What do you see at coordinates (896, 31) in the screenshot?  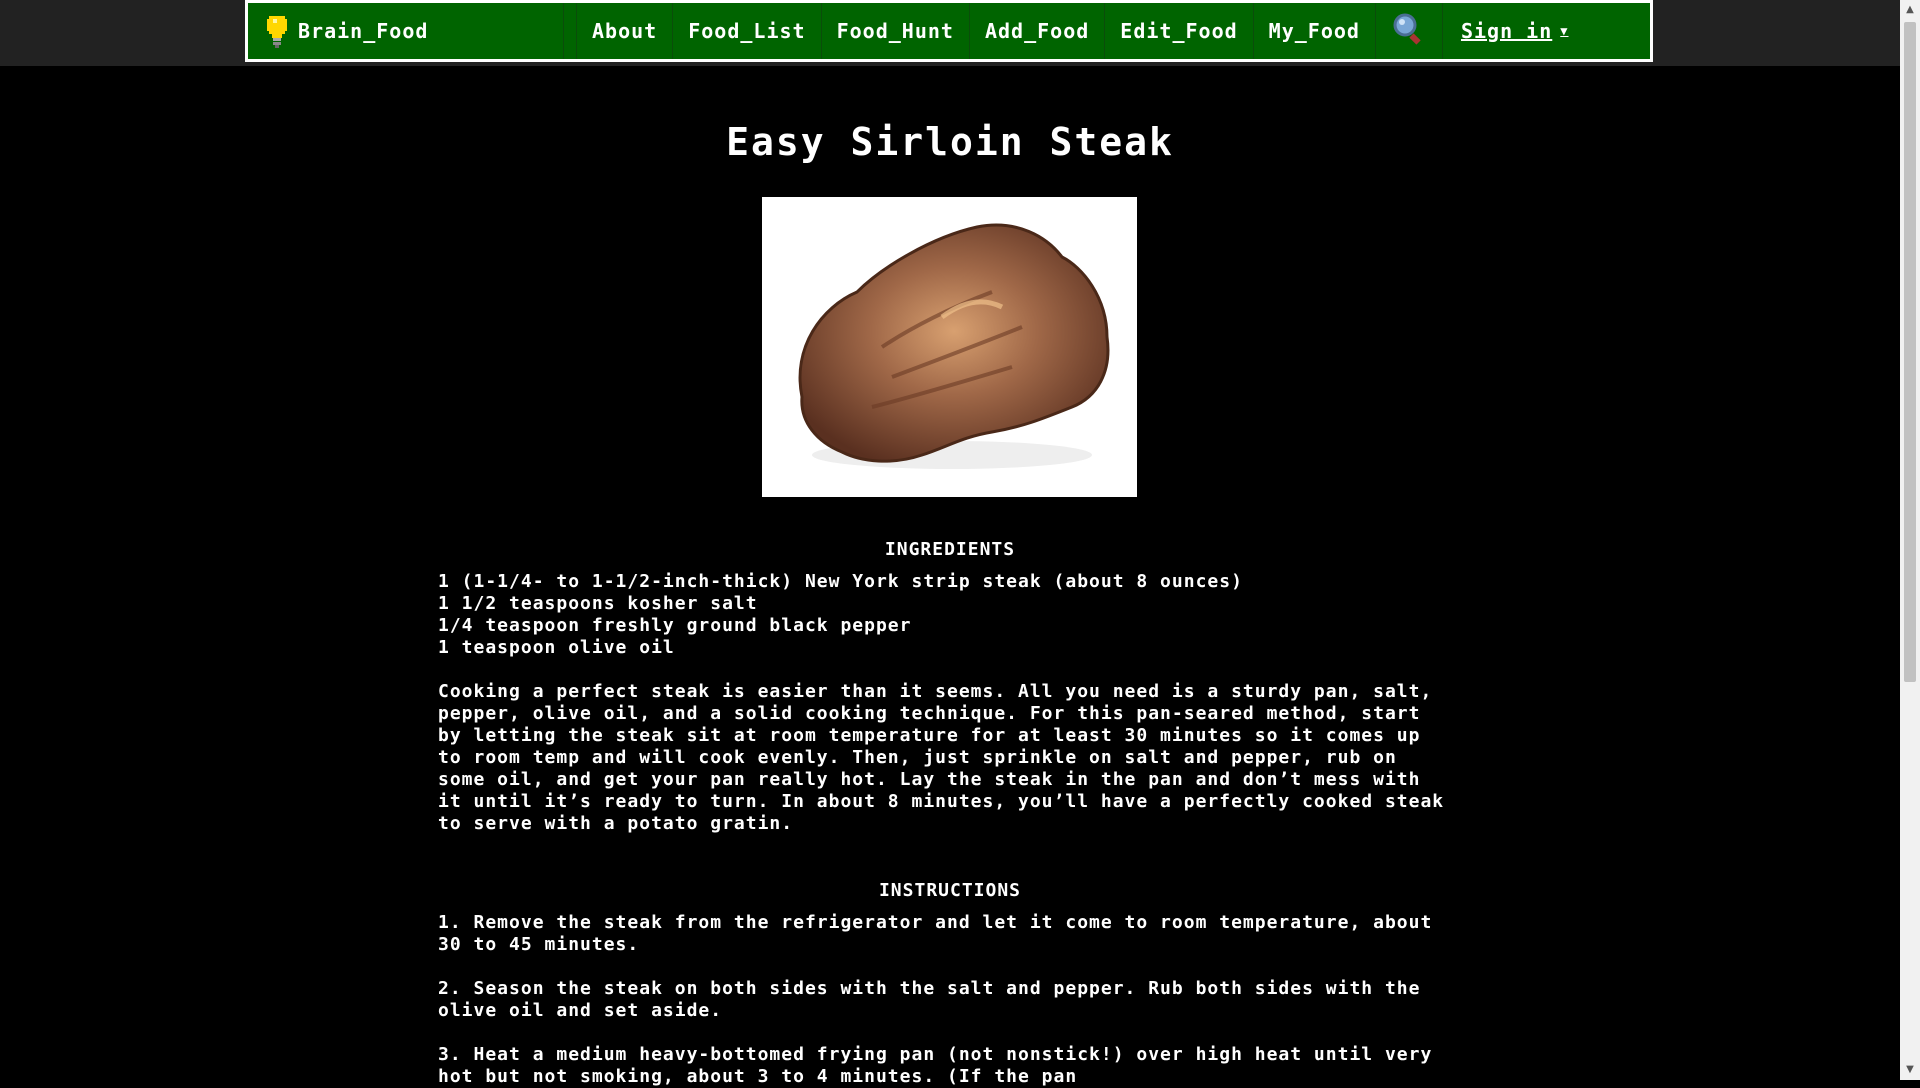 I see `nav-food-hunt: Food_Hunt` at bounding box center [896, 31].